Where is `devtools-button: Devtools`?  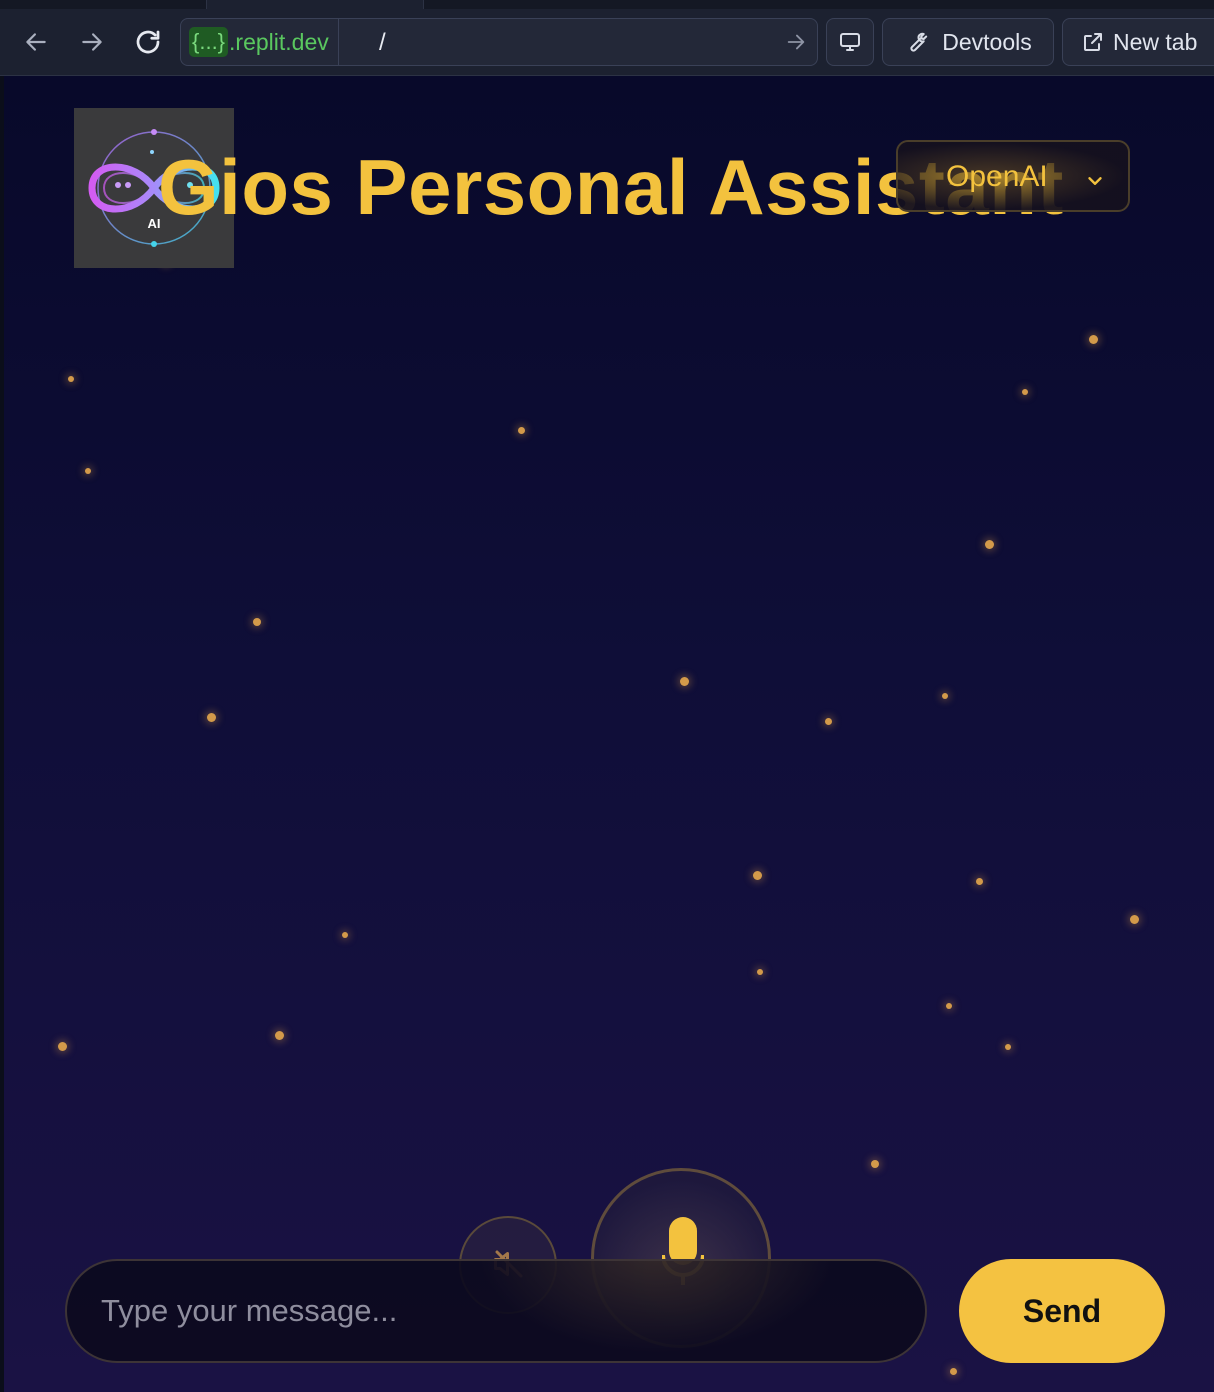 devtools-button: Devtools is located at coordinates (968, 42).